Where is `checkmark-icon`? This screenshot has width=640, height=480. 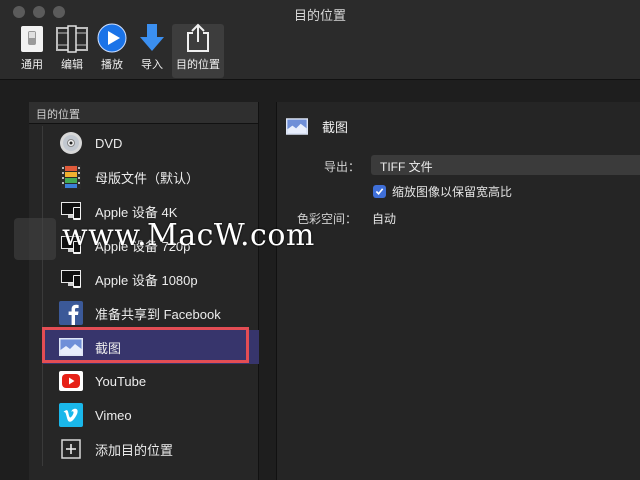 checkmark-icon is located at coordinates (379, 191).